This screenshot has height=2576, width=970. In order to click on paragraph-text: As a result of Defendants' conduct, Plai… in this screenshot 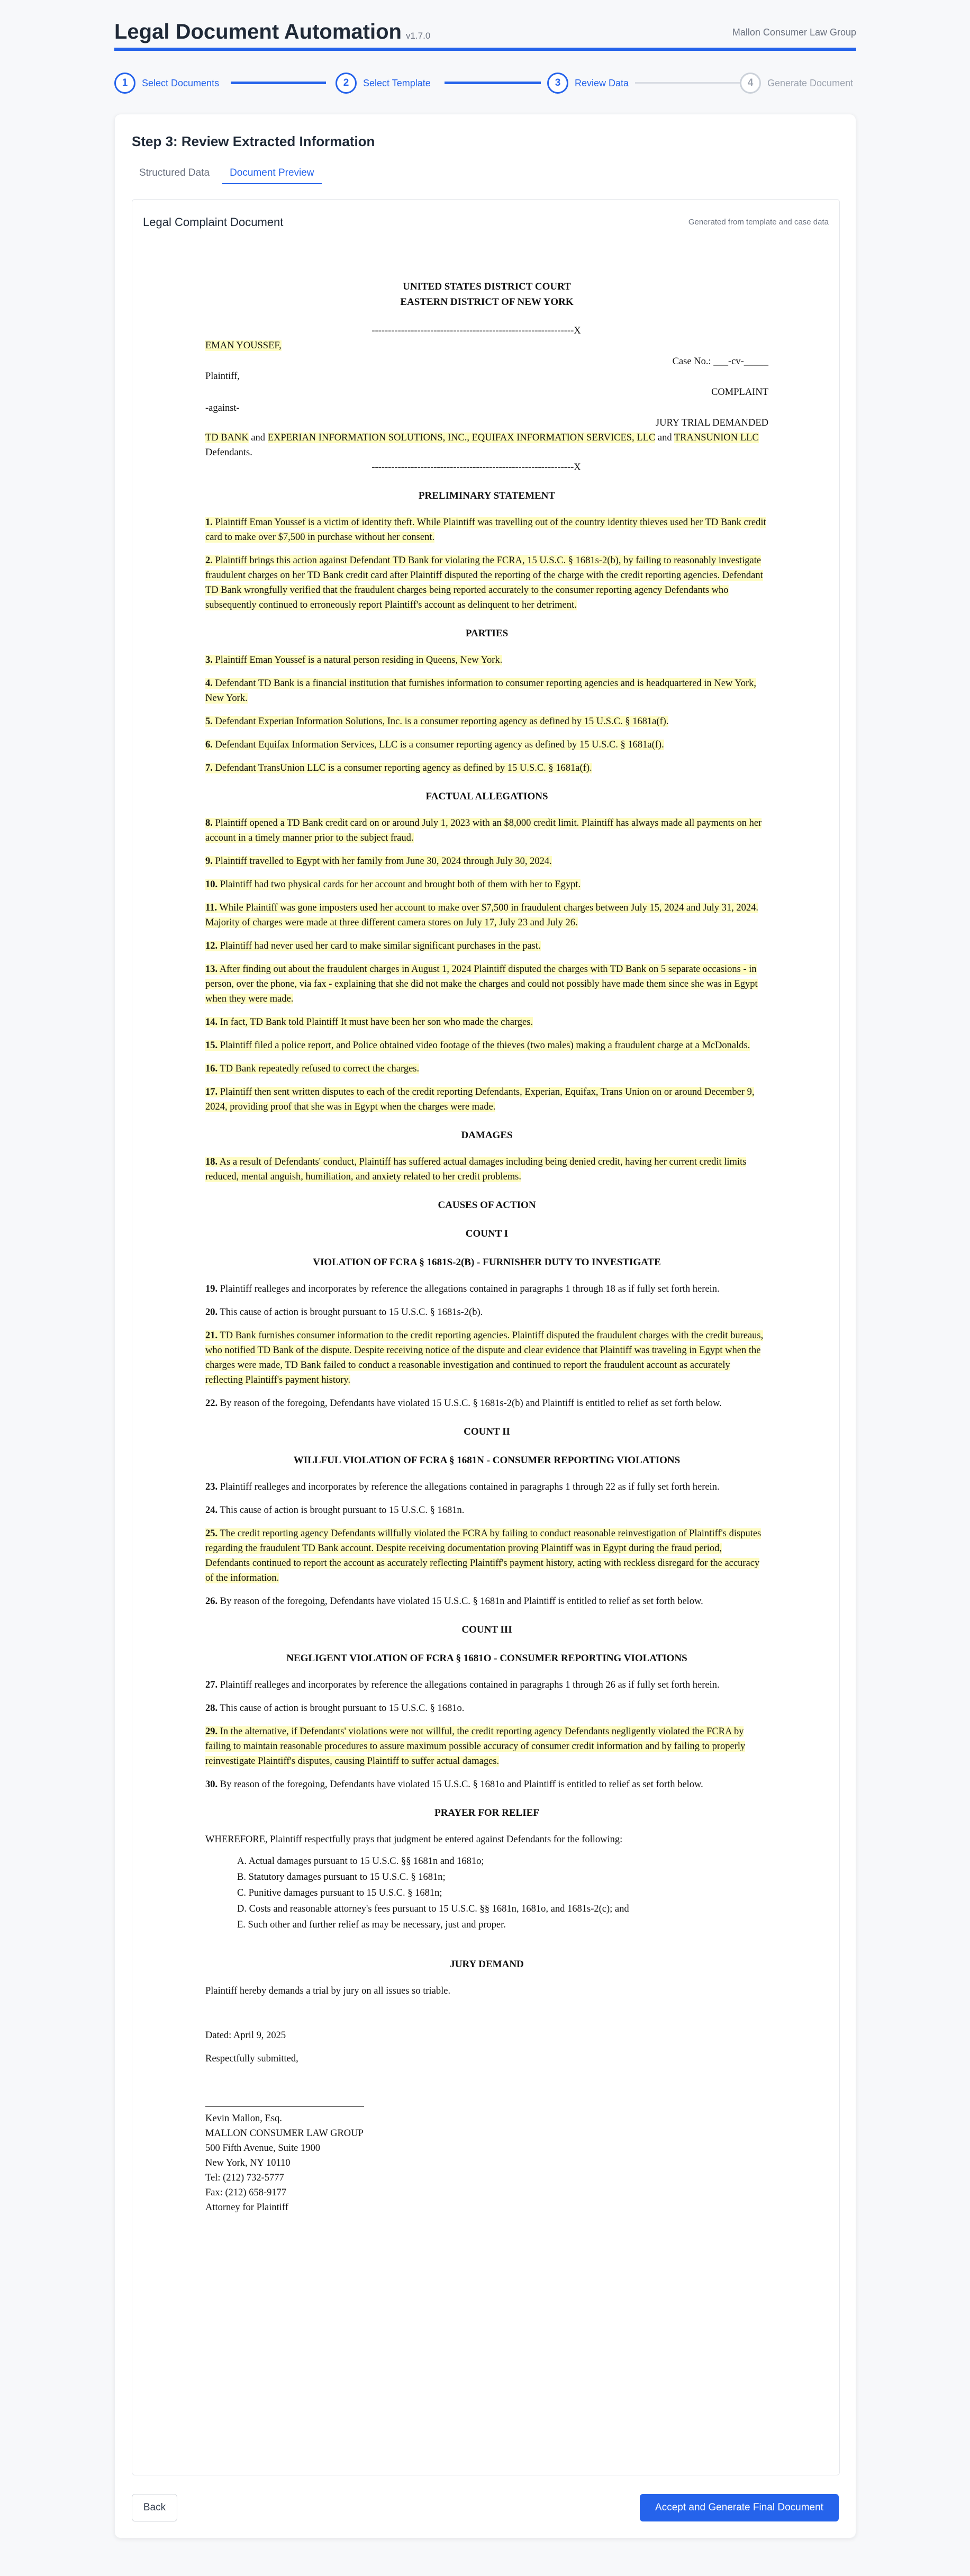, I will do `click(476, 1169)`.